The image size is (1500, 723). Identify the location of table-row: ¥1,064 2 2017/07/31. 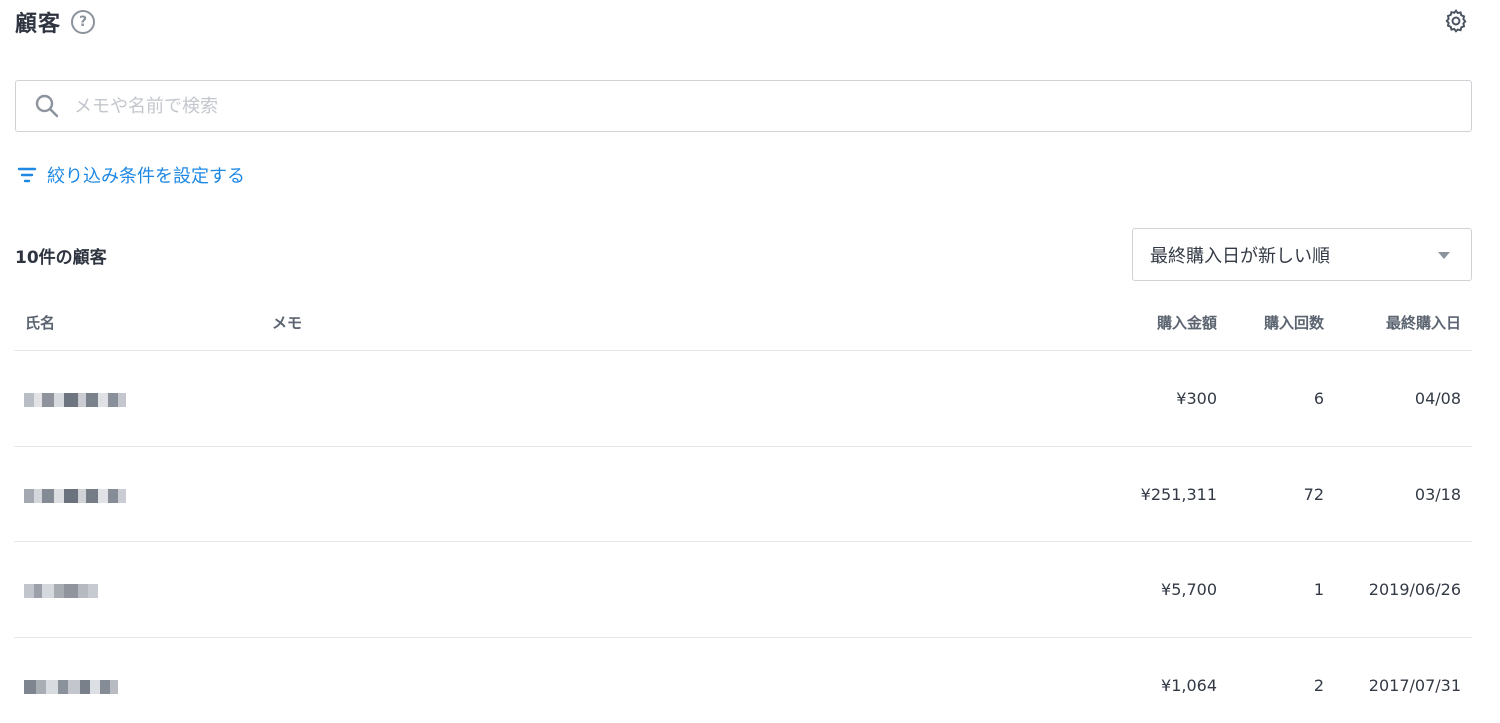
(743, 680).